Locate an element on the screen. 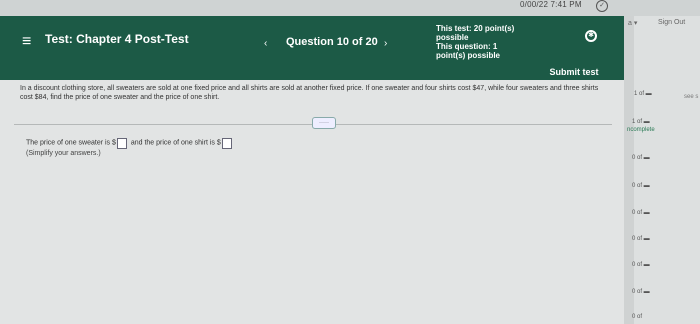 Image resolution: width=700 pixels, height=324 pixels. user-menu: a ▾ is located at coordinates (632, 23).